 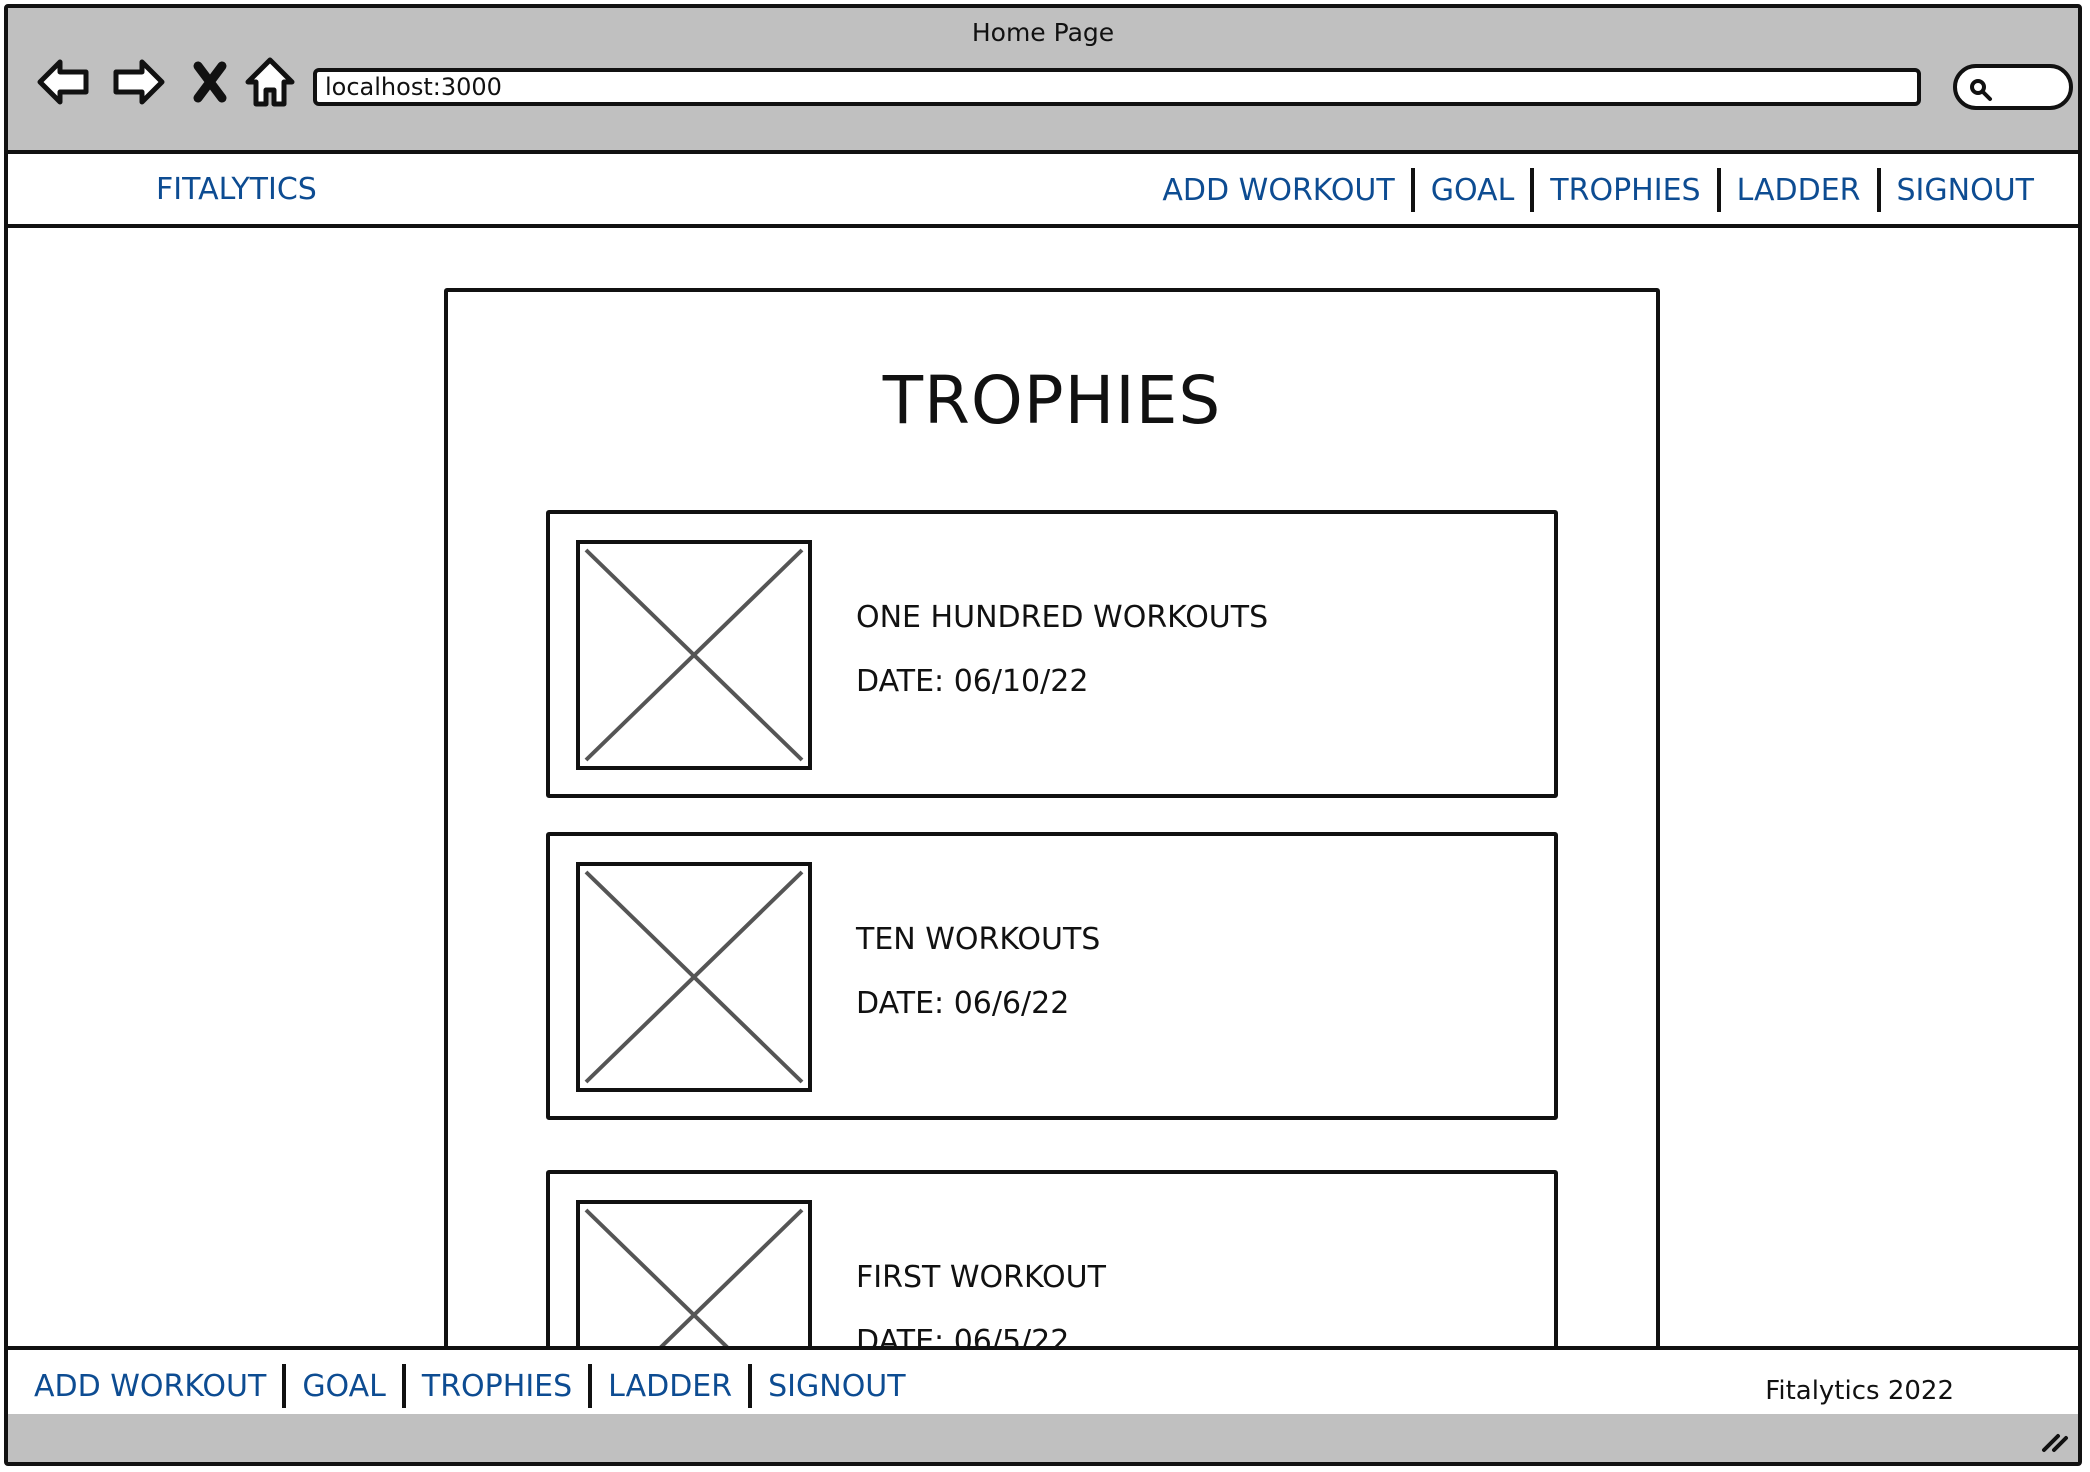 I want to click on trophy-card: TEN WORKOUTS DATE: 06/6/22, so click(x=1052, y=976).